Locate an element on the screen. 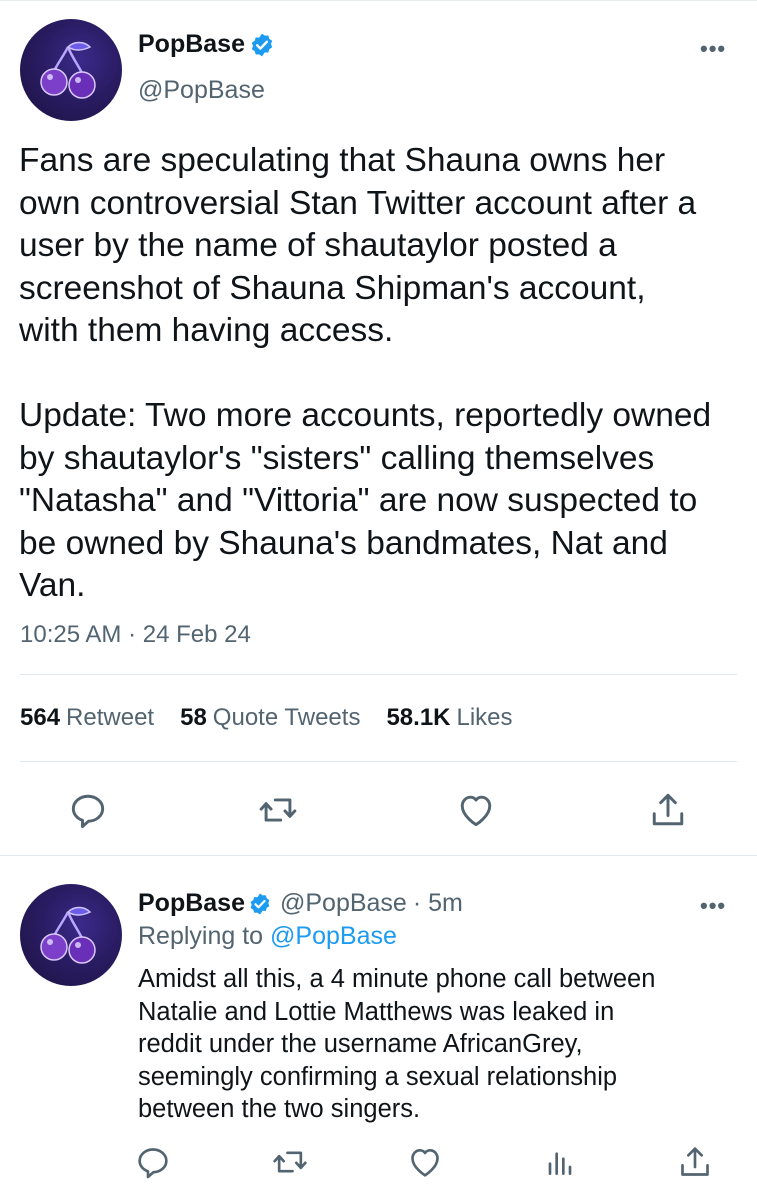 The image size is (757, 1200). retweets-stat: 564 Retweet is located at coordinates (87, 718).